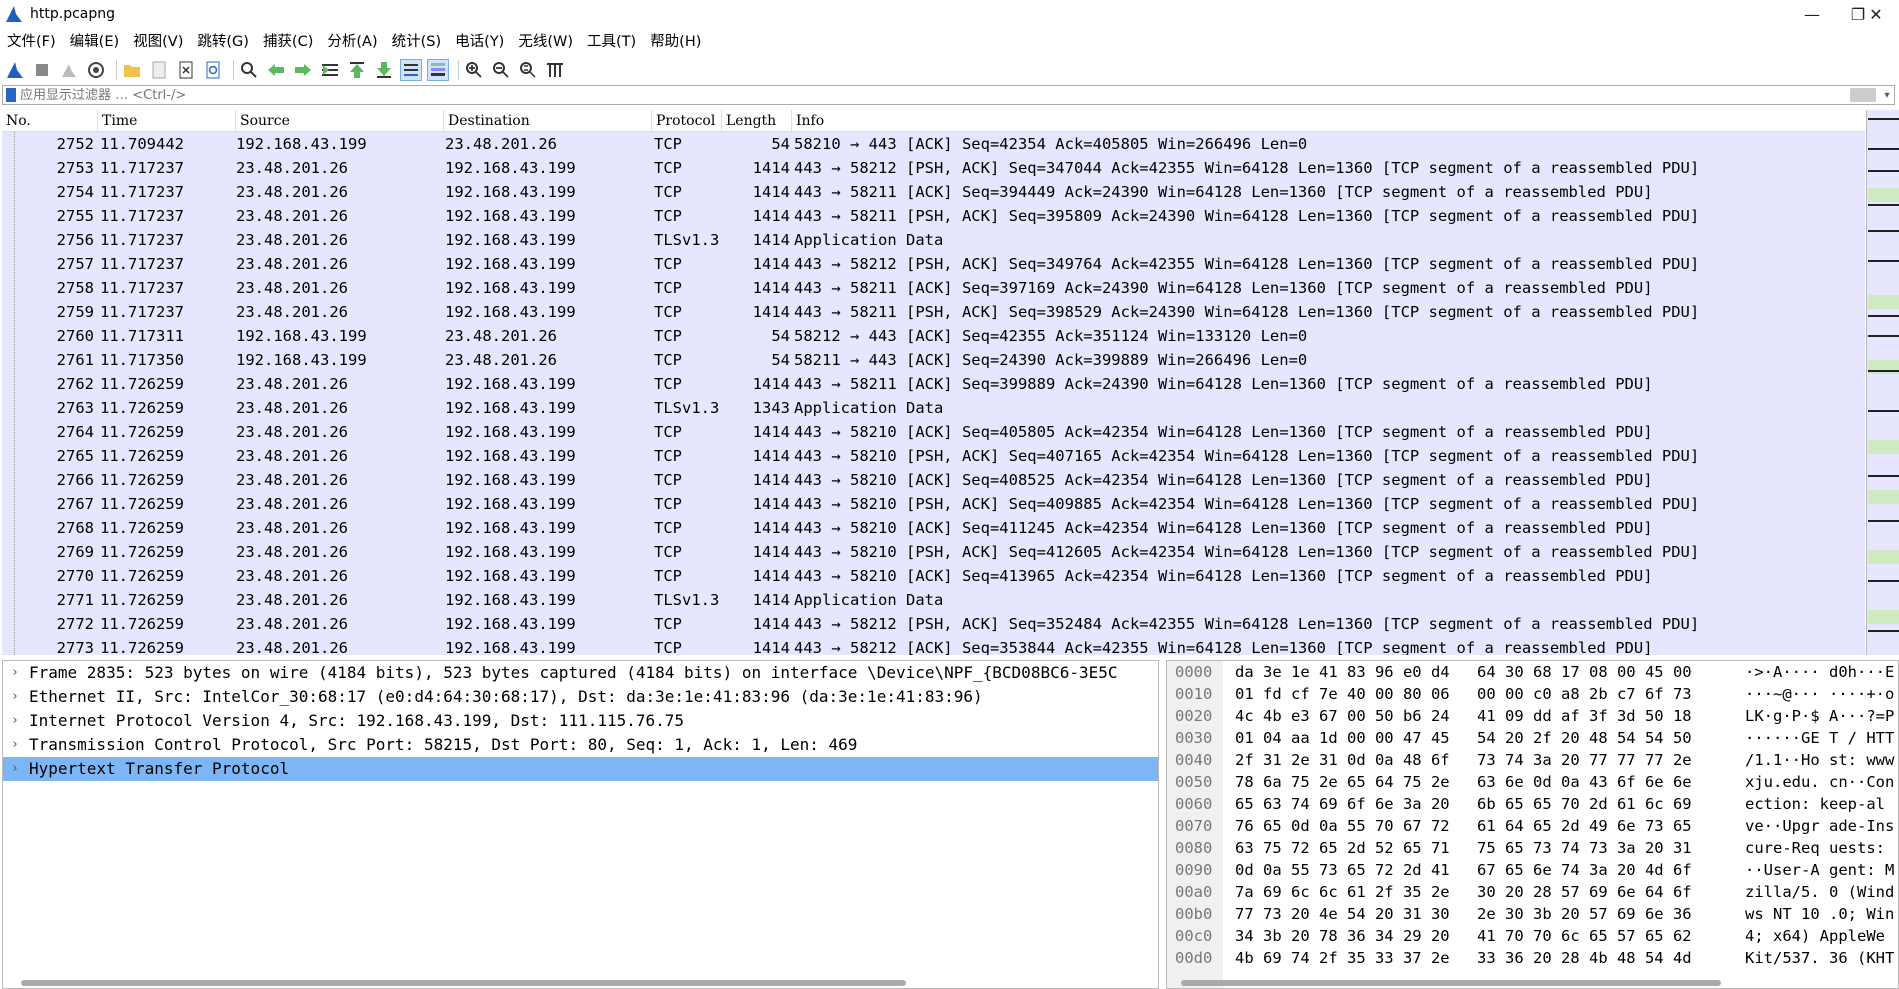  I want to click on column-header-source: Source, so click(340, 121).